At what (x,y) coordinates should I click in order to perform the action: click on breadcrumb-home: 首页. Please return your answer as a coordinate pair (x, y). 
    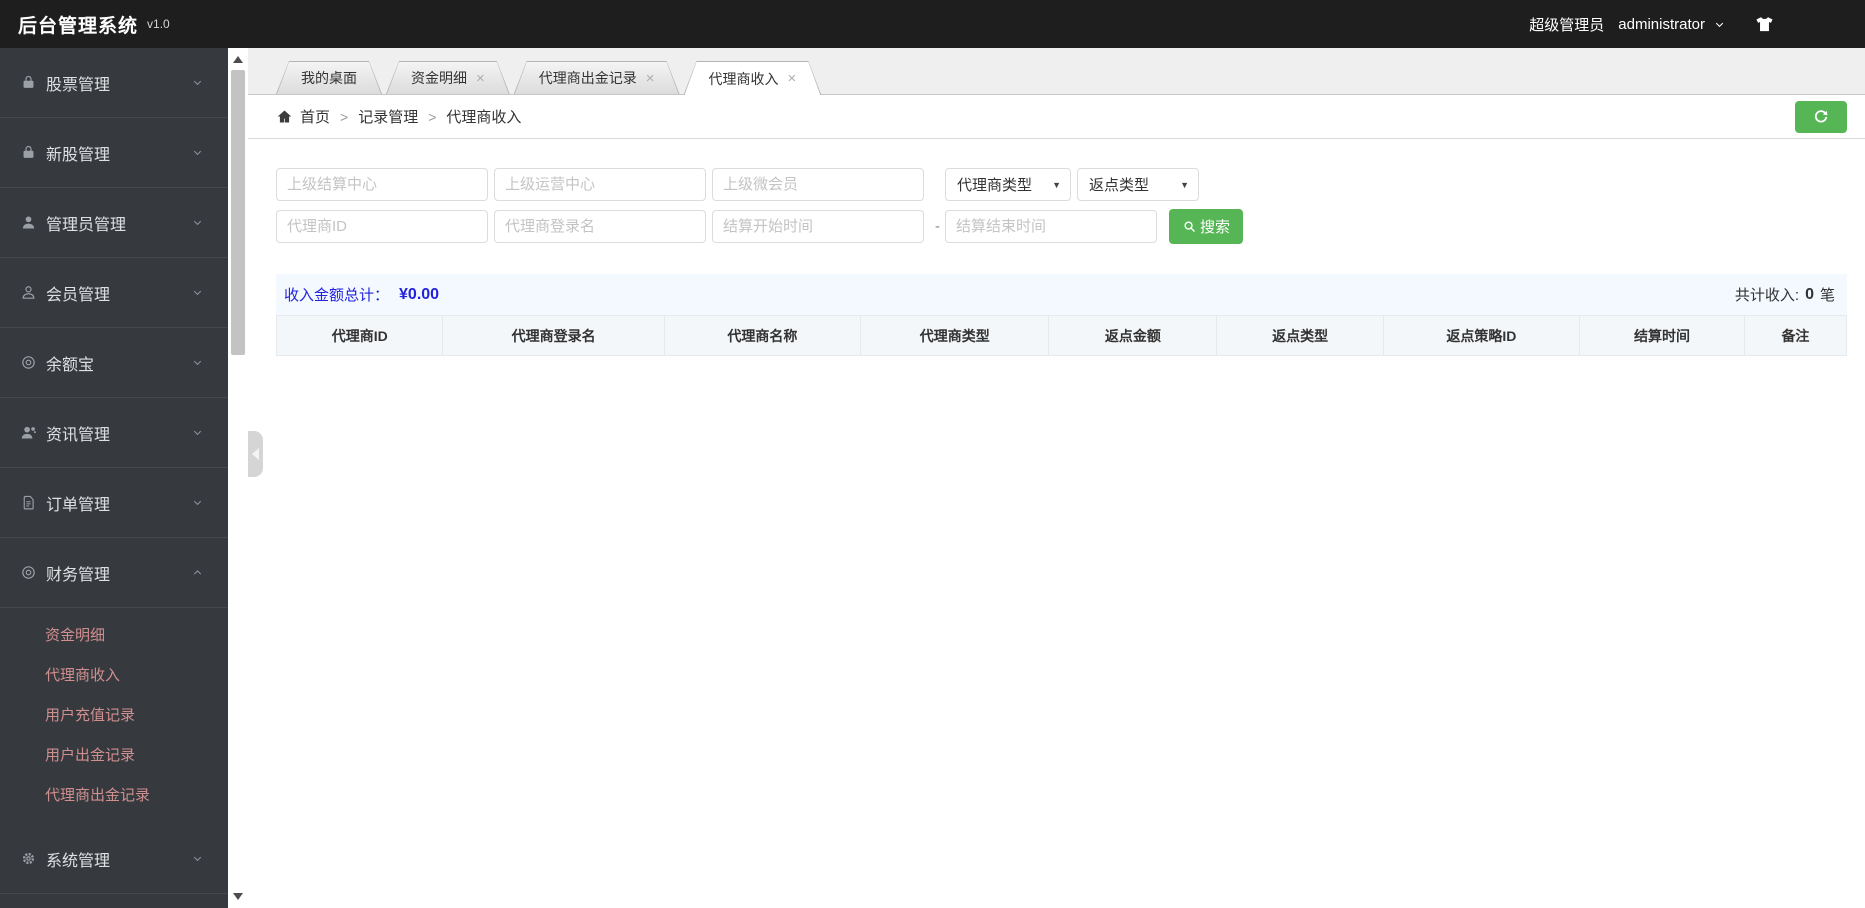
    Looking at the image, I should click on (315, 116).